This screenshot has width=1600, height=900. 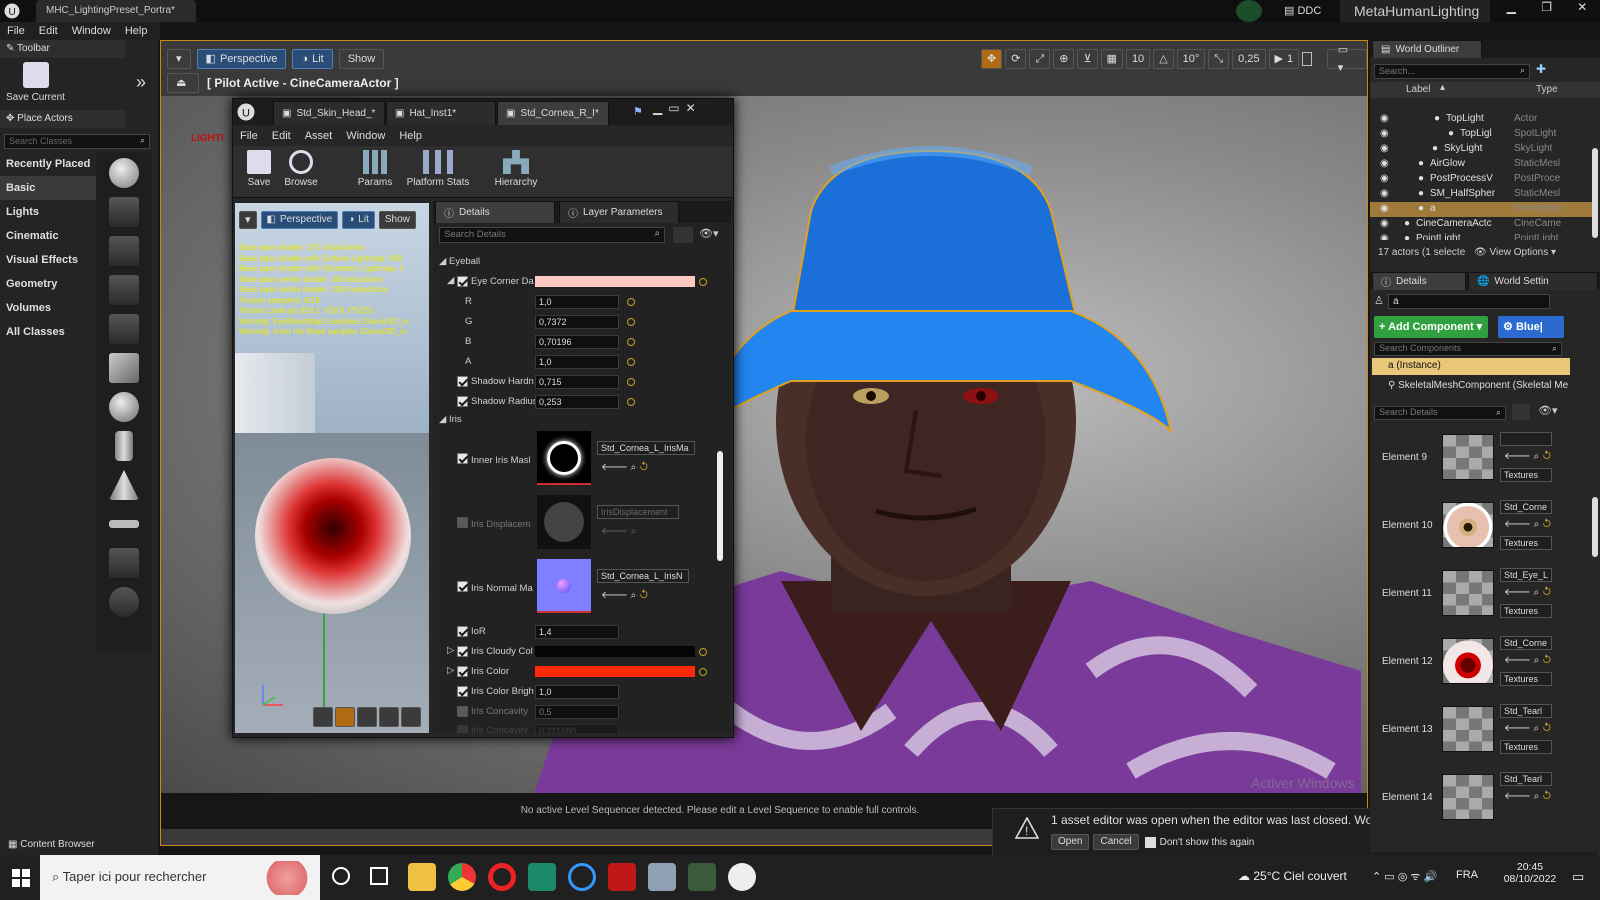 I want to click on editor-menu-edit: Edit, so click(x=281, y=134).